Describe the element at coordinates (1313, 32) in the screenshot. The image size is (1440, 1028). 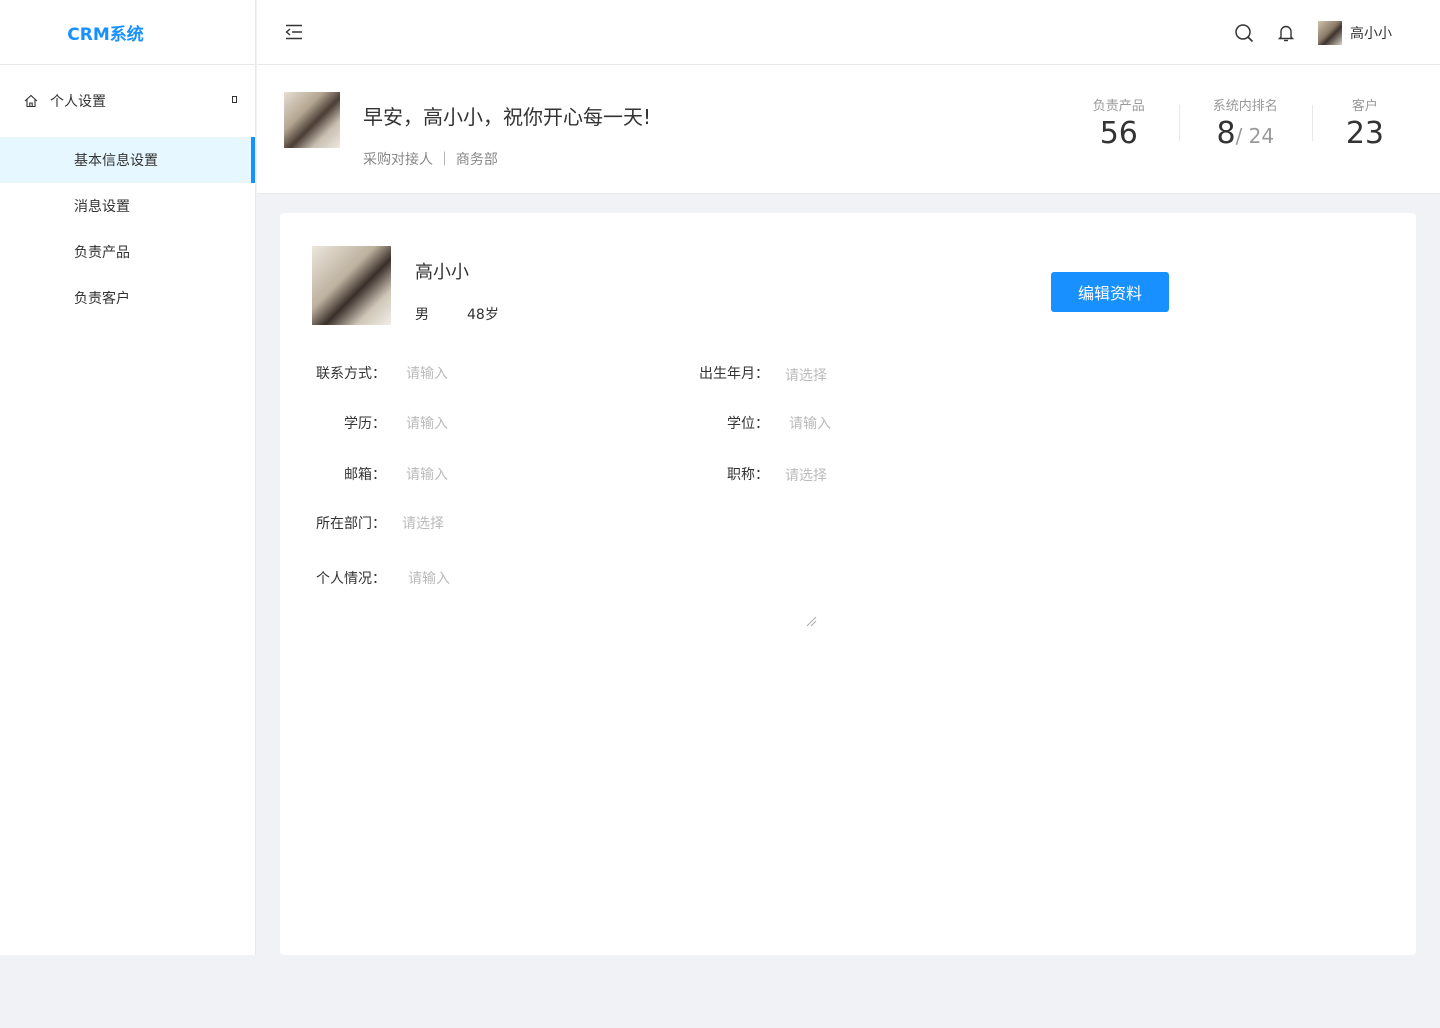
I see `topbar-actions: 高小小` at that location.